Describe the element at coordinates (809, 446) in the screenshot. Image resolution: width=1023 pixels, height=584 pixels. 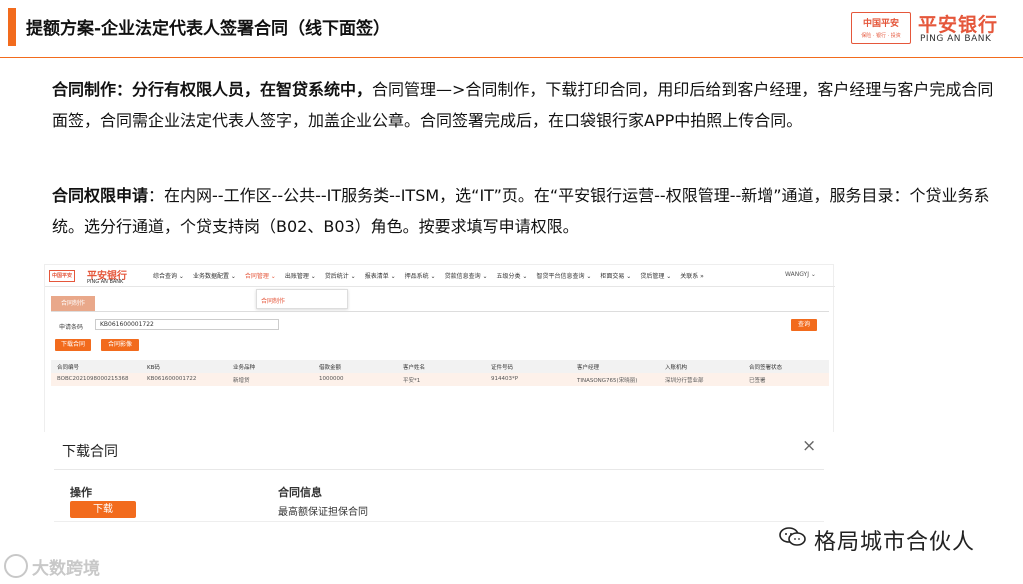
I see `close-icon: ×` at that location.